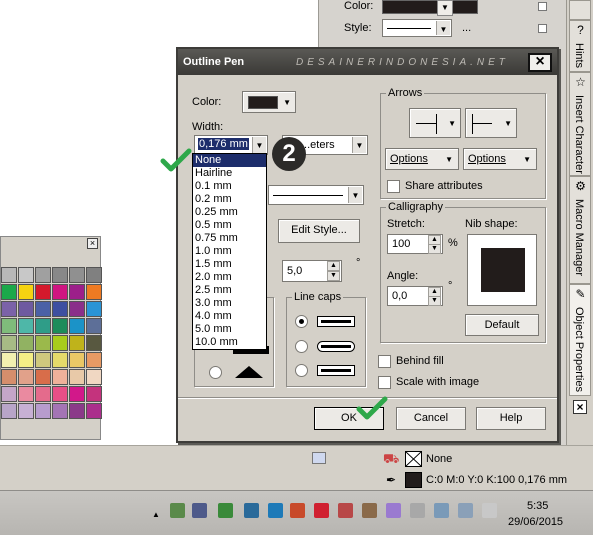 Image resolution: width=593 pixels, height=535 pixels. I want to click on spin-up-icon: ▲, so click(333, 266).